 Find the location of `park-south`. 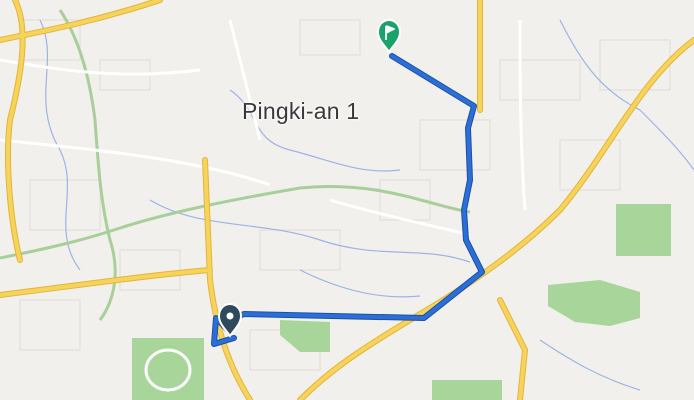

park-south is located at coordinates (467, 390).